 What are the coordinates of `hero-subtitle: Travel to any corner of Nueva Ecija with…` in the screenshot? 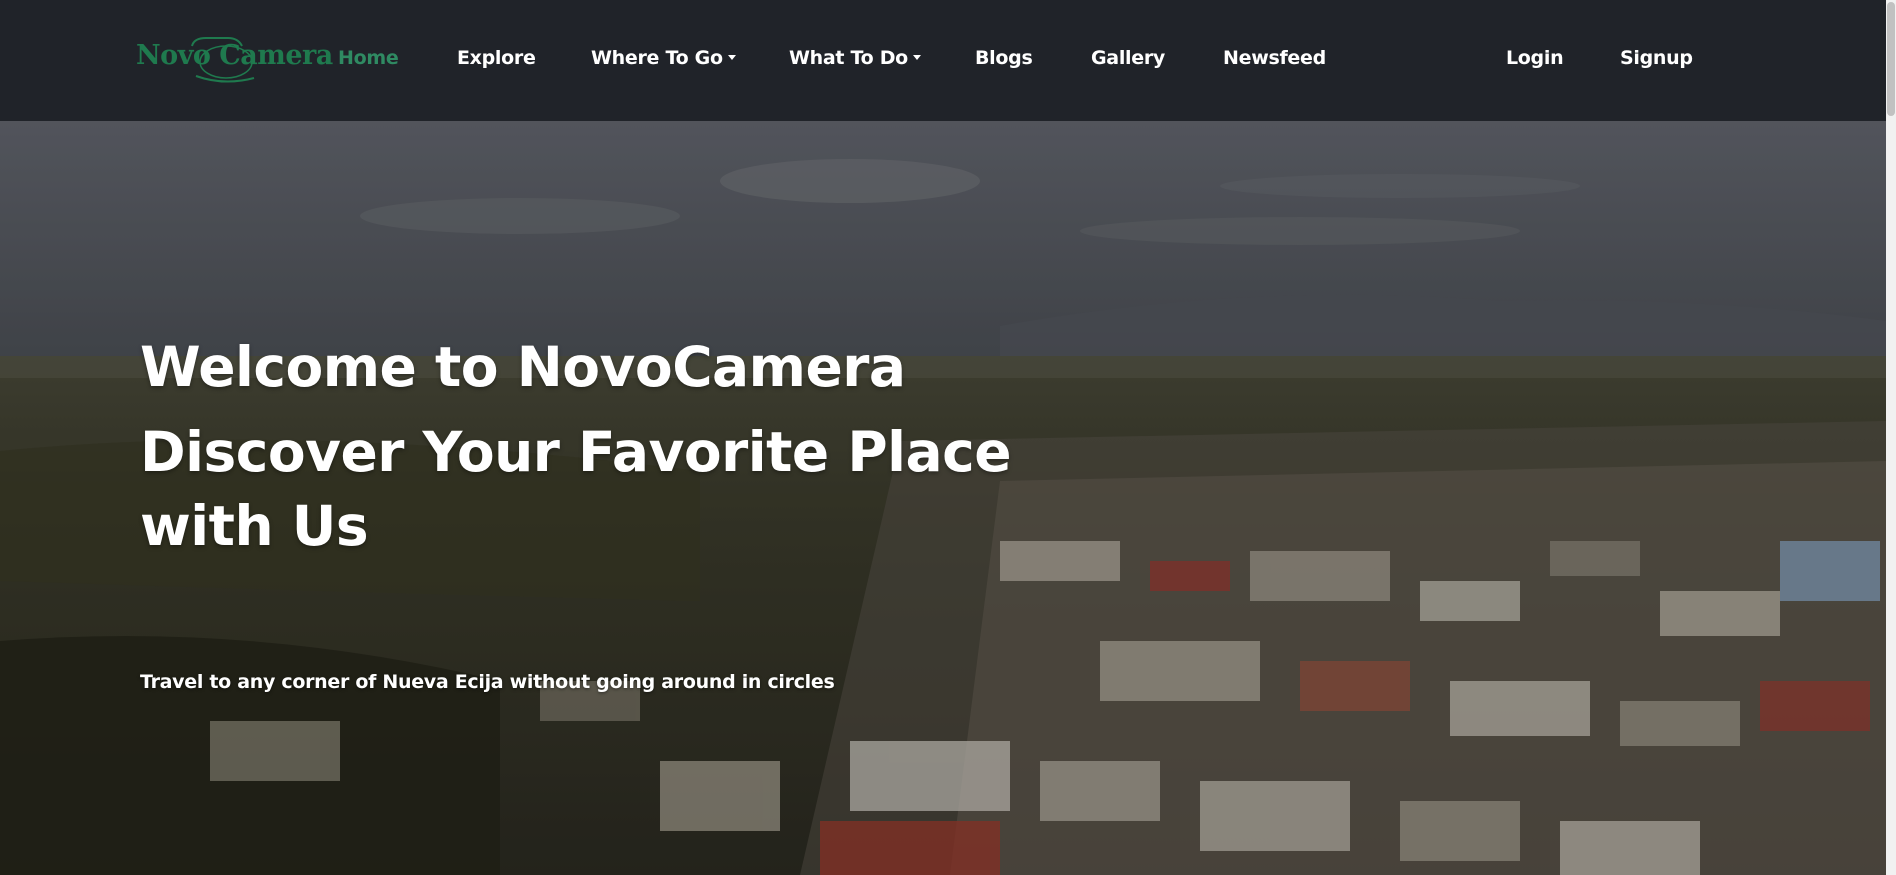 It's located at (487, 682).